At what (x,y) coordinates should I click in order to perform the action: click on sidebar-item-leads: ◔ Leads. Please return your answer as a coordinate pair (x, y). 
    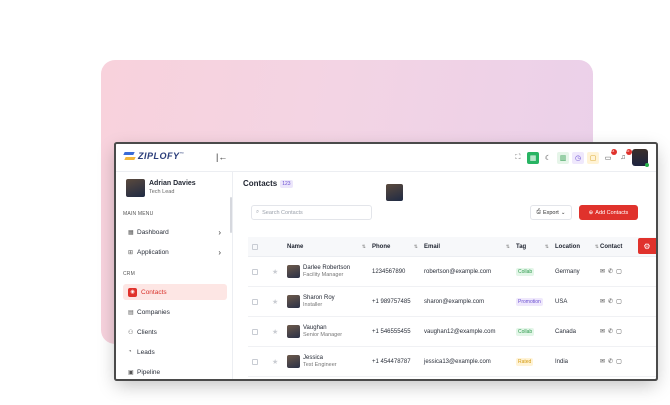
    Looking at the image, I should click on (175, 352).